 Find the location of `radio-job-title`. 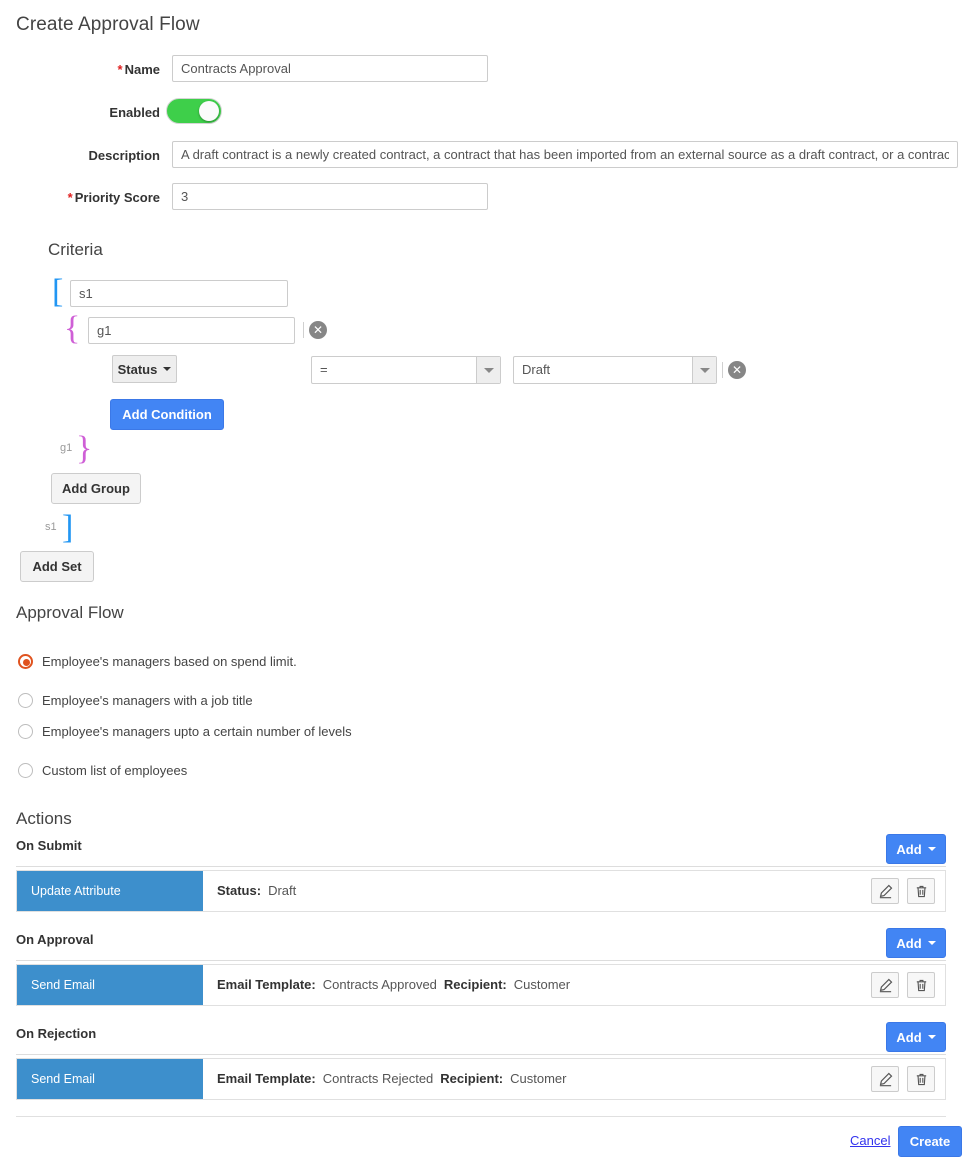

radio-job-title is located at coordinates (25, 700).